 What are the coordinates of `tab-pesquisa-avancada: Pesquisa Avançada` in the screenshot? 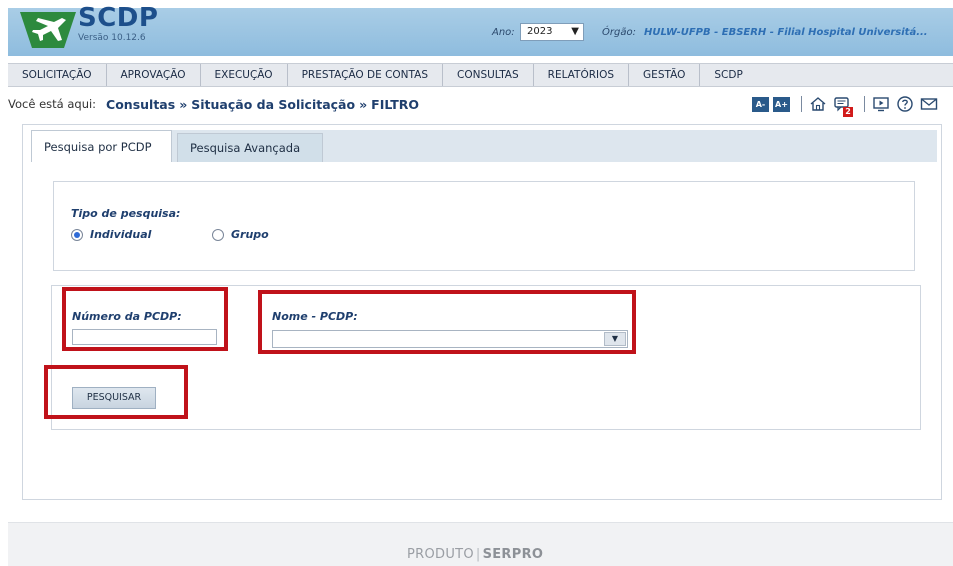 It's located at (250, 147).